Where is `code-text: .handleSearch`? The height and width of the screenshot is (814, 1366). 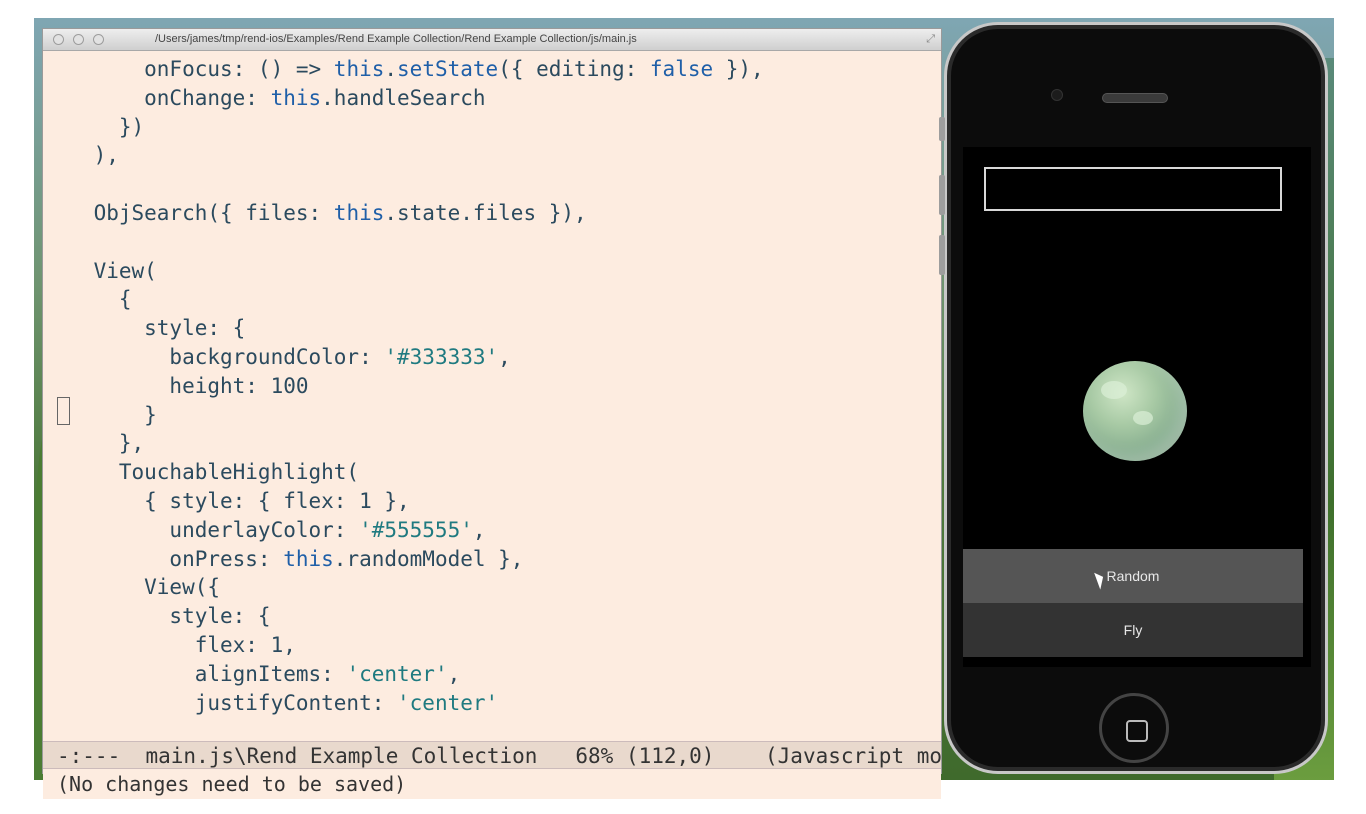 code-text: .handleSearch is located at coordinates (403, 97).